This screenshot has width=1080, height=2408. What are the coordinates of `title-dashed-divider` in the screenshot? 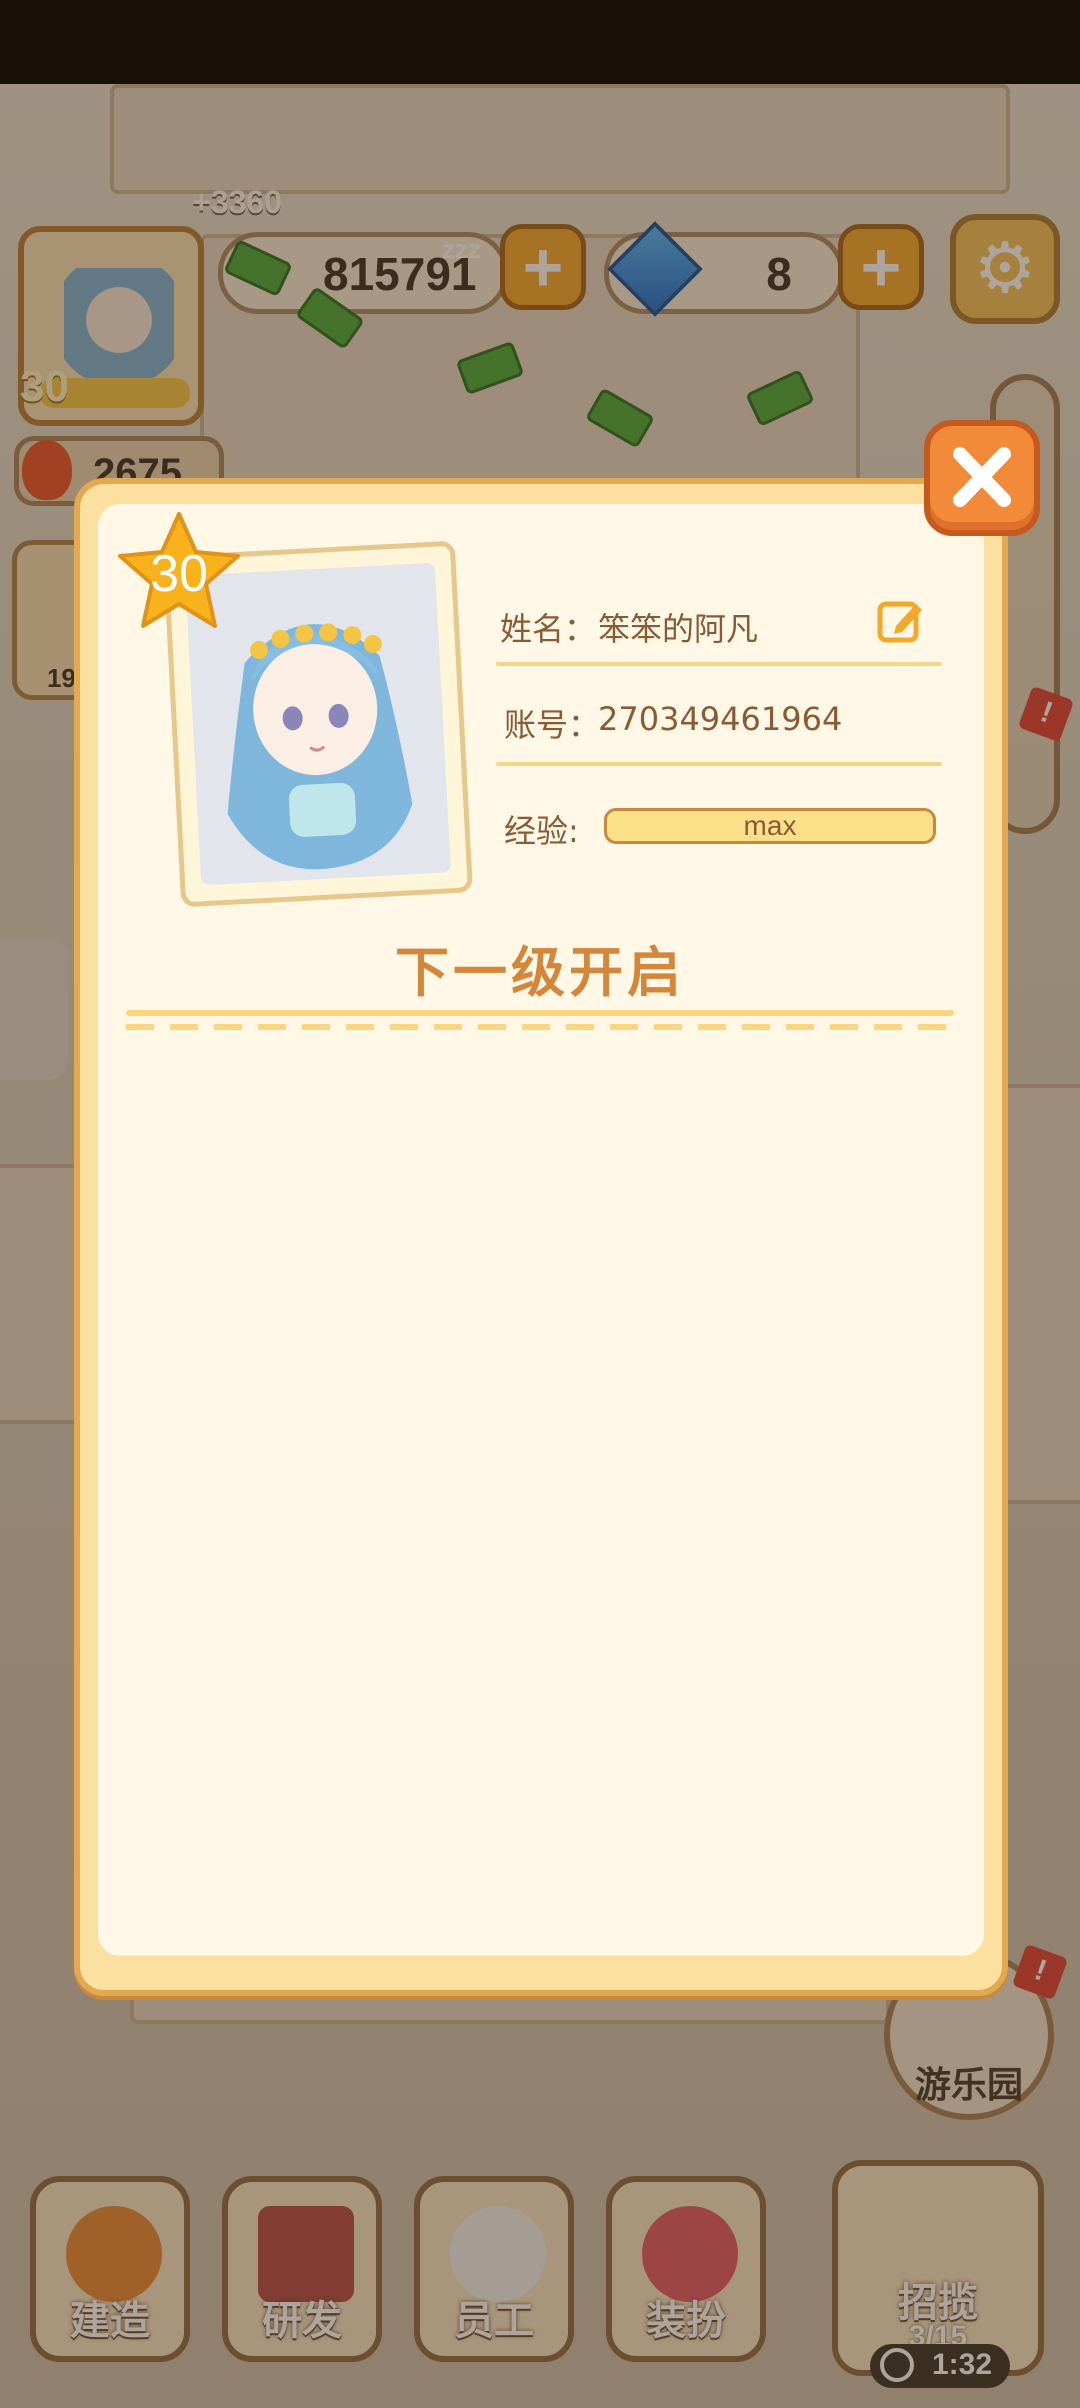 It's located at (540, 1027).